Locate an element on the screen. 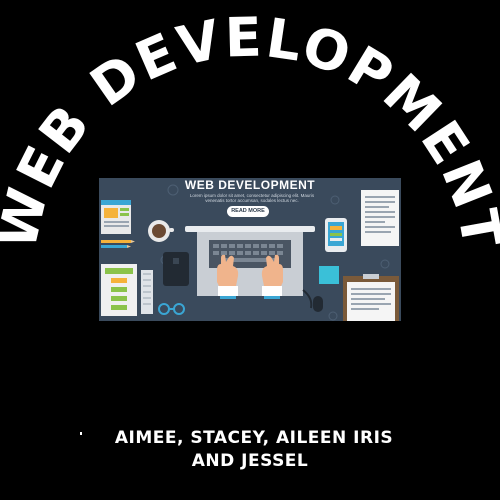 Image resolution: width=500 pixels, height=500 pixels. smartphone-icon is located at coordinates (336, 235).